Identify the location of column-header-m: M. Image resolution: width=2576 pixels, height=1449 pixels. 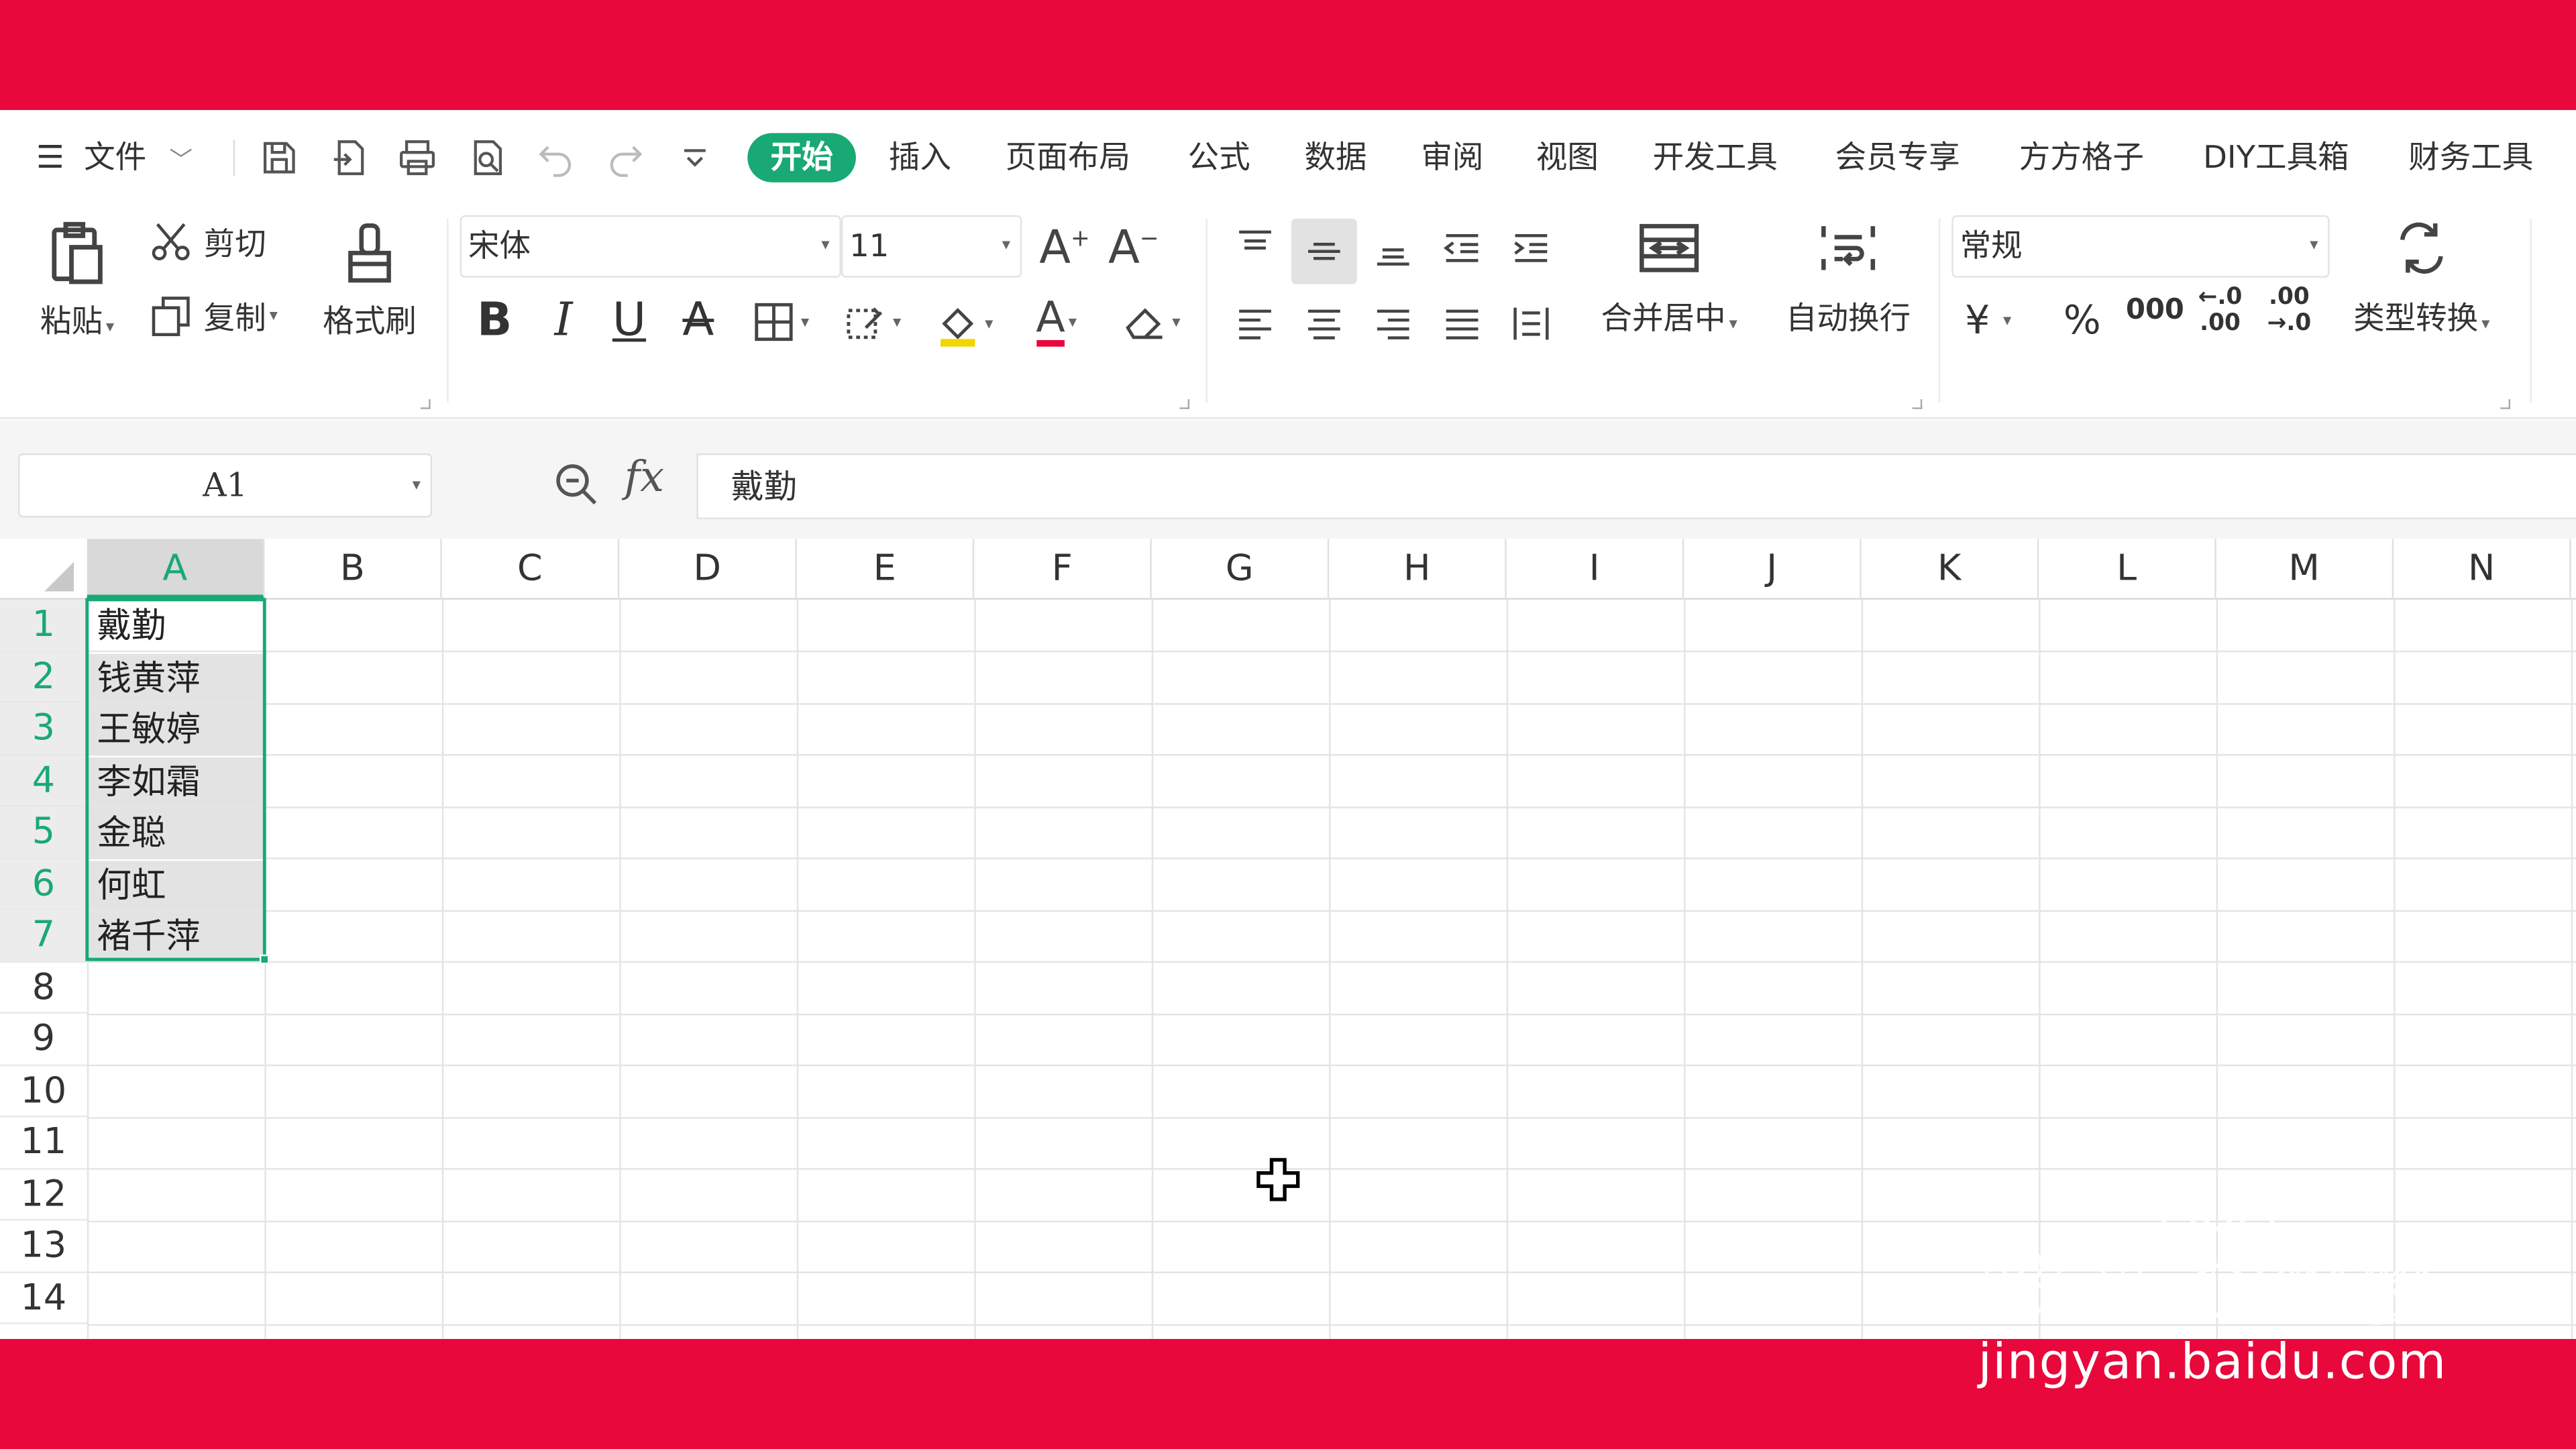
(2305, 569).